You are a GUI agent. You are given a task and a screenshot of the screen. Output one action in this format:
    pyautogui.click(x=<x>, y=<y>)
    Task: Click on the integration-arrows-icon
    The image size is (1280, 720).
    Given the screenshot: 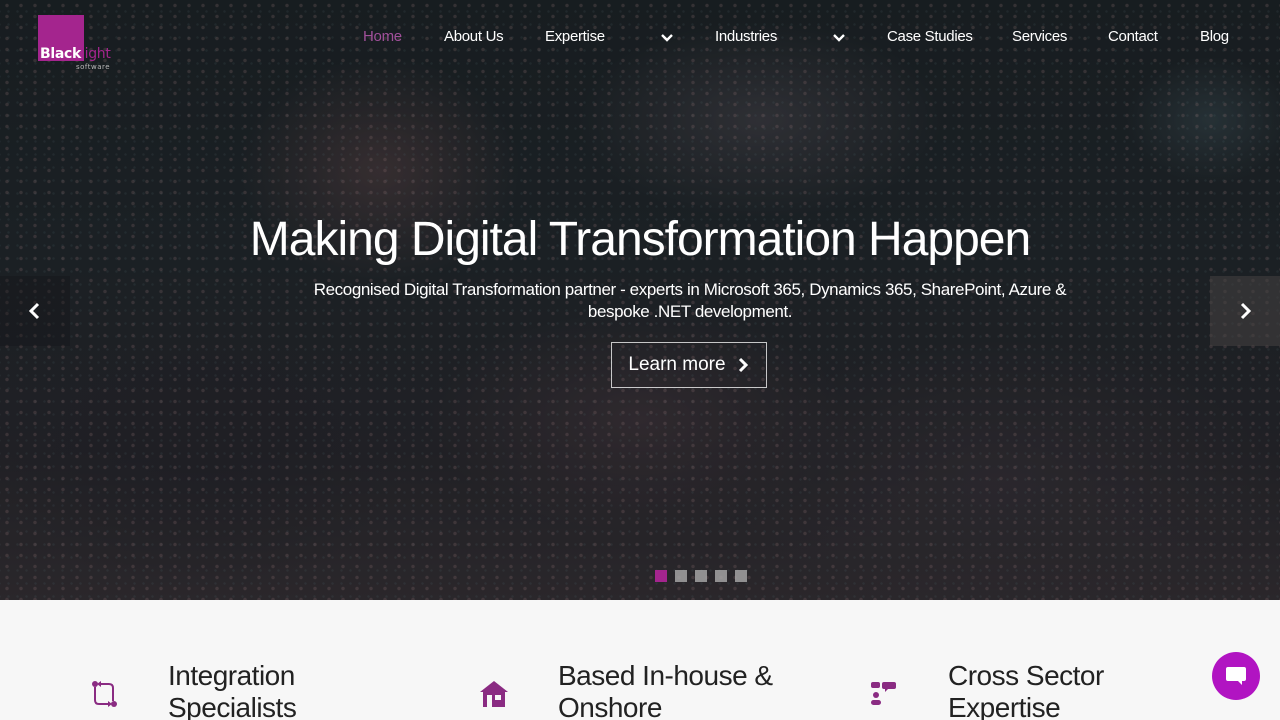 What is the action you would take?
    pyautogui.click(x=104, y=694)
    